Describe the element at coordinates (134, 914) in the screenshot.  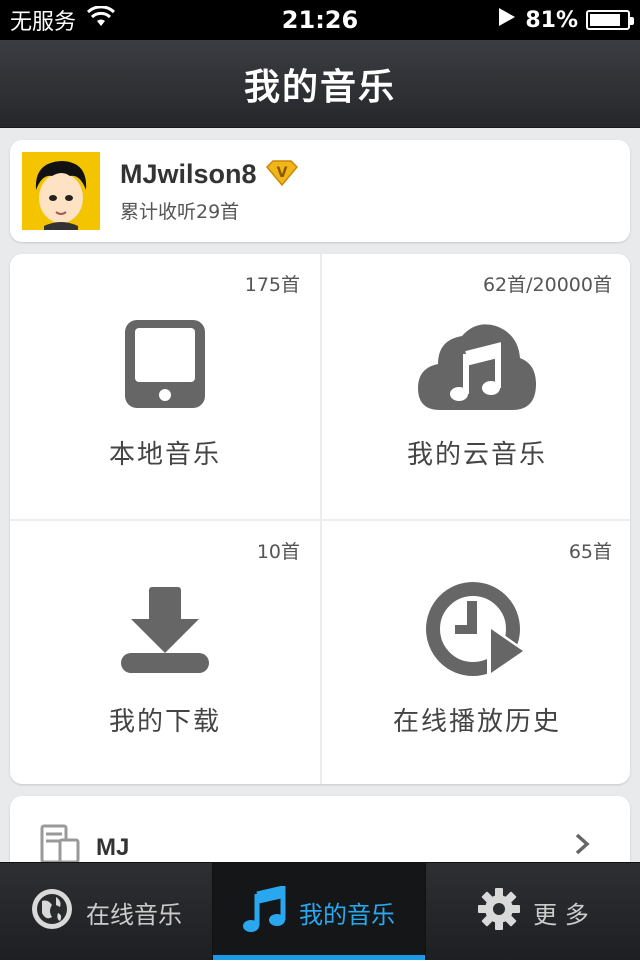
I see `tab-online-music-label: 在线音乐` at that location.